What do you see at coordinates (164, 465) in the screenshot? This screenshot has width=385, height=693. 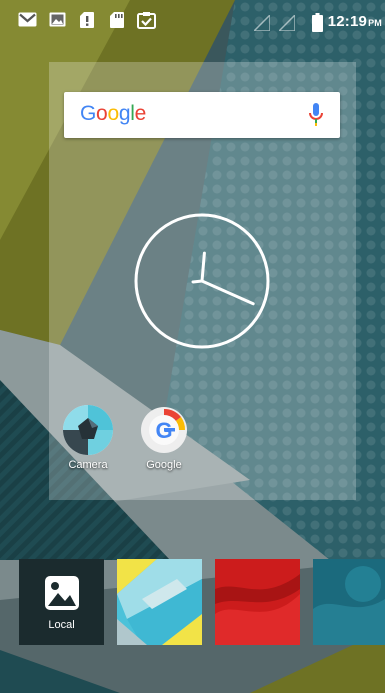 I see `google-app-label: Google` at bounding box center [164, 465].